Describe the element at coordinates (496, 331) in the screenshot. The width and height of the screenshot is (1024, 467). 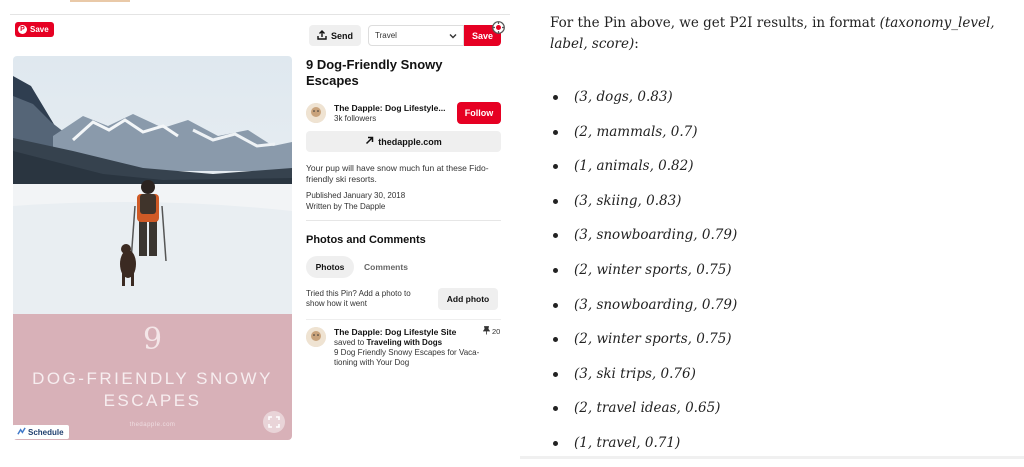
I see `pin-count-value: 20` at that location.